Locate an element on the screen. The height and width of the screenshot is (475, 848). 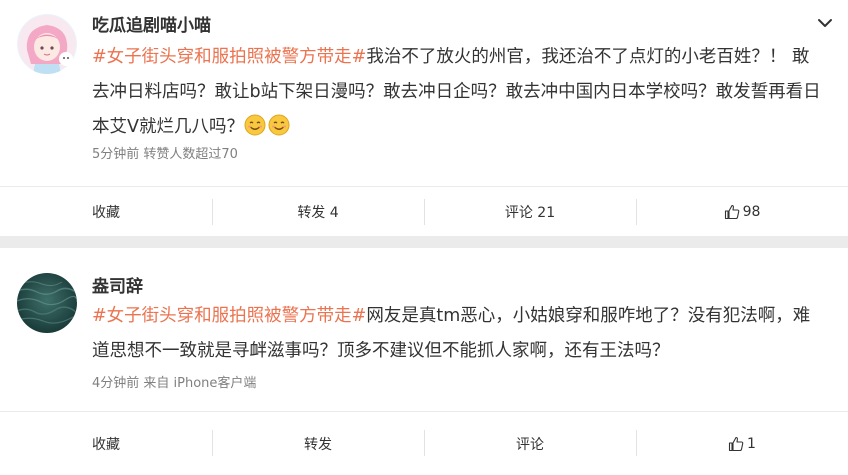
repost-label: 转发 4 is located at coordinates (318, 213).